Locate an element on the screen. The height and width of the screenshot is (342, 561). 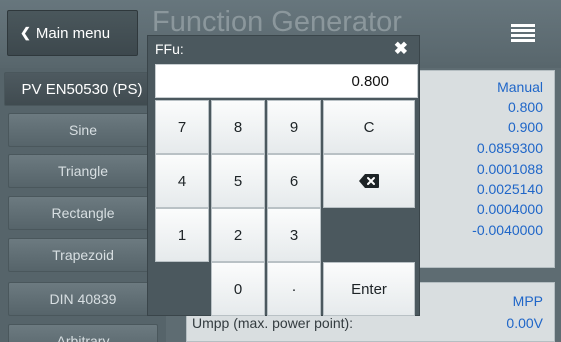
parameter-value: 0.0859300 is located at coordinates (510, 148).